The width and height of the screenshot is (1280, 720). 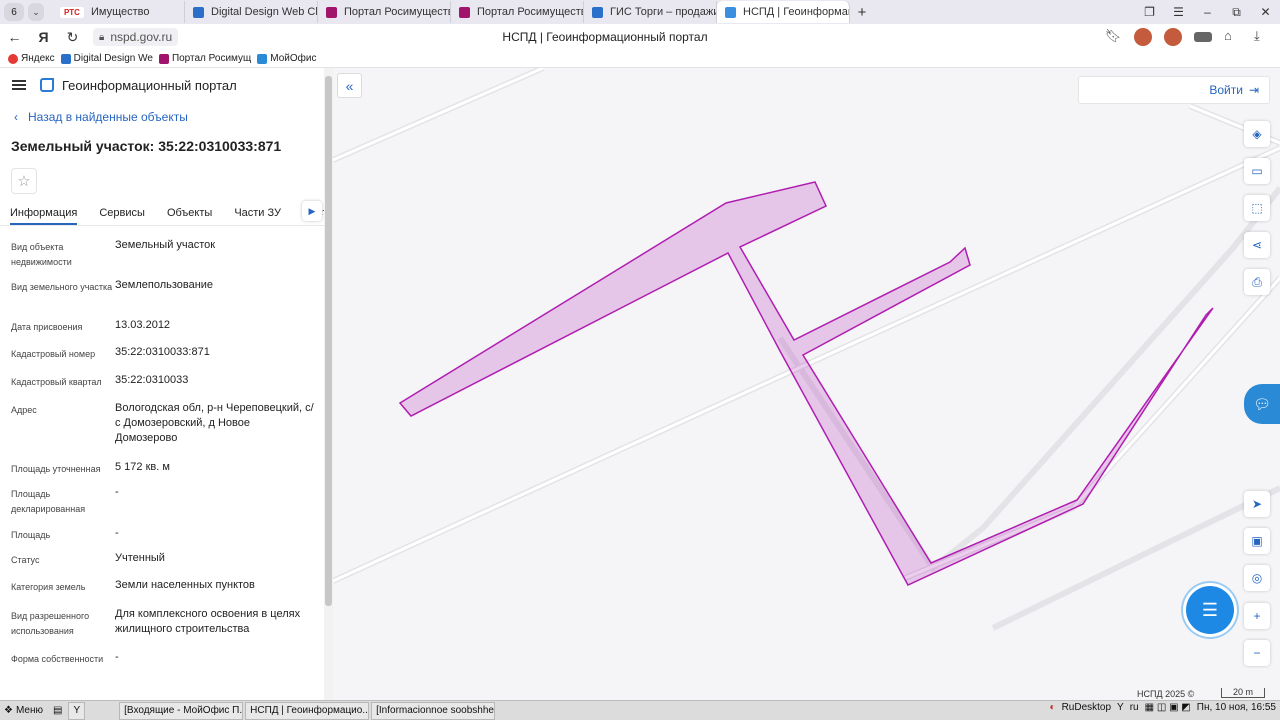 I want to click on print-icon: ⎙, so click(x=1257, y=282).